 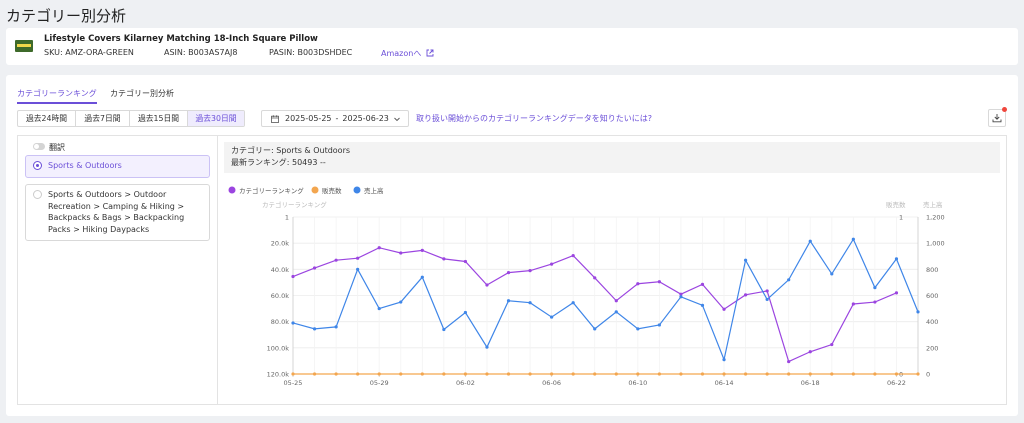 What do you see at coordinates (85, 165) in the screenshot?
I see `category-option-label: Sports & Outdoors` at bounding box center [85, 165].